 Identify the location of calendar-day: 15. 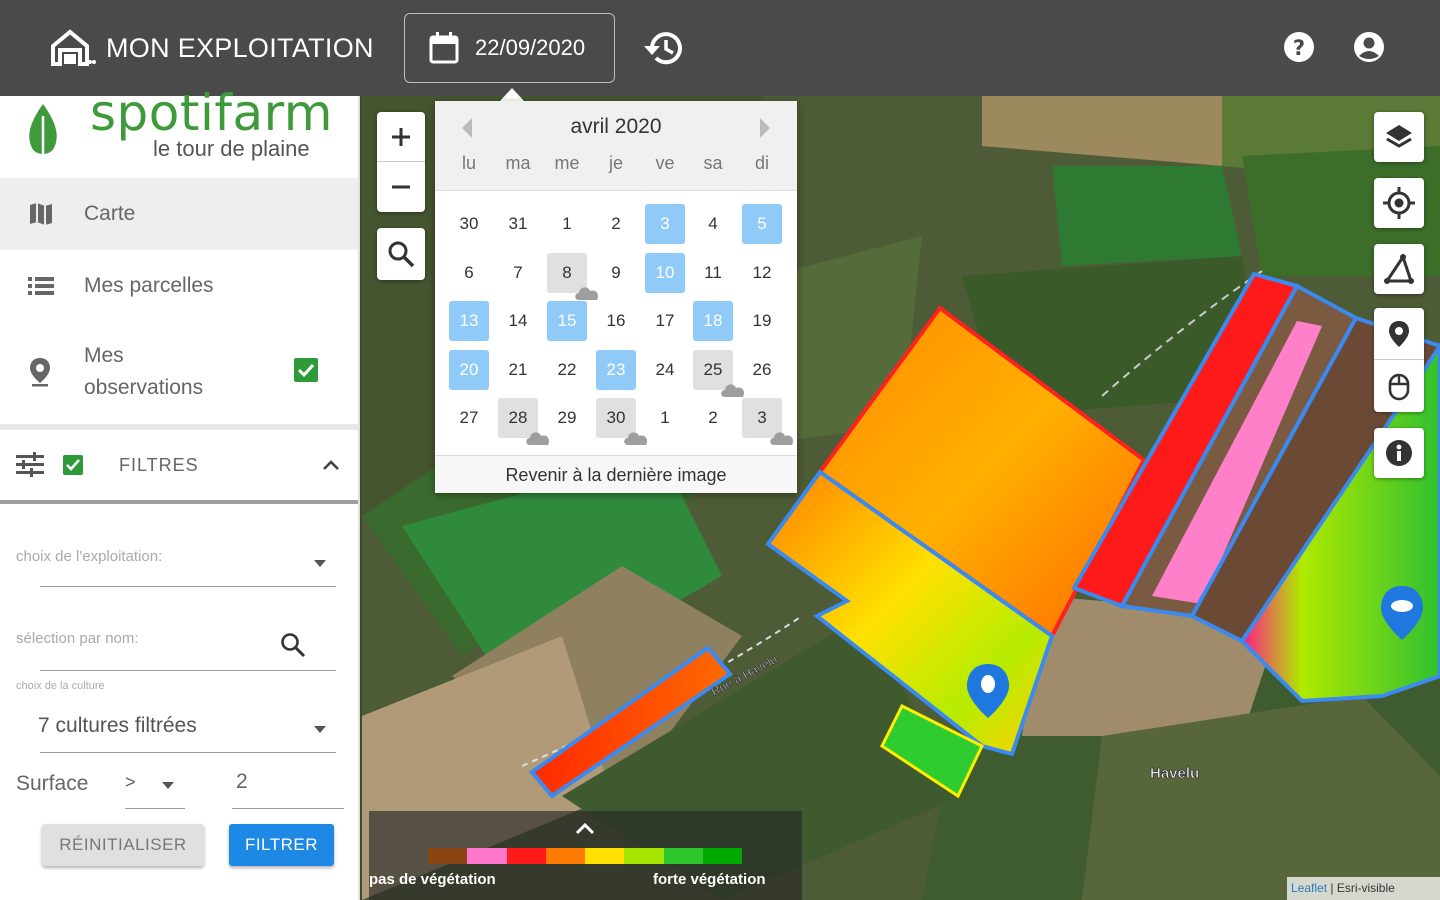
(567, 321).